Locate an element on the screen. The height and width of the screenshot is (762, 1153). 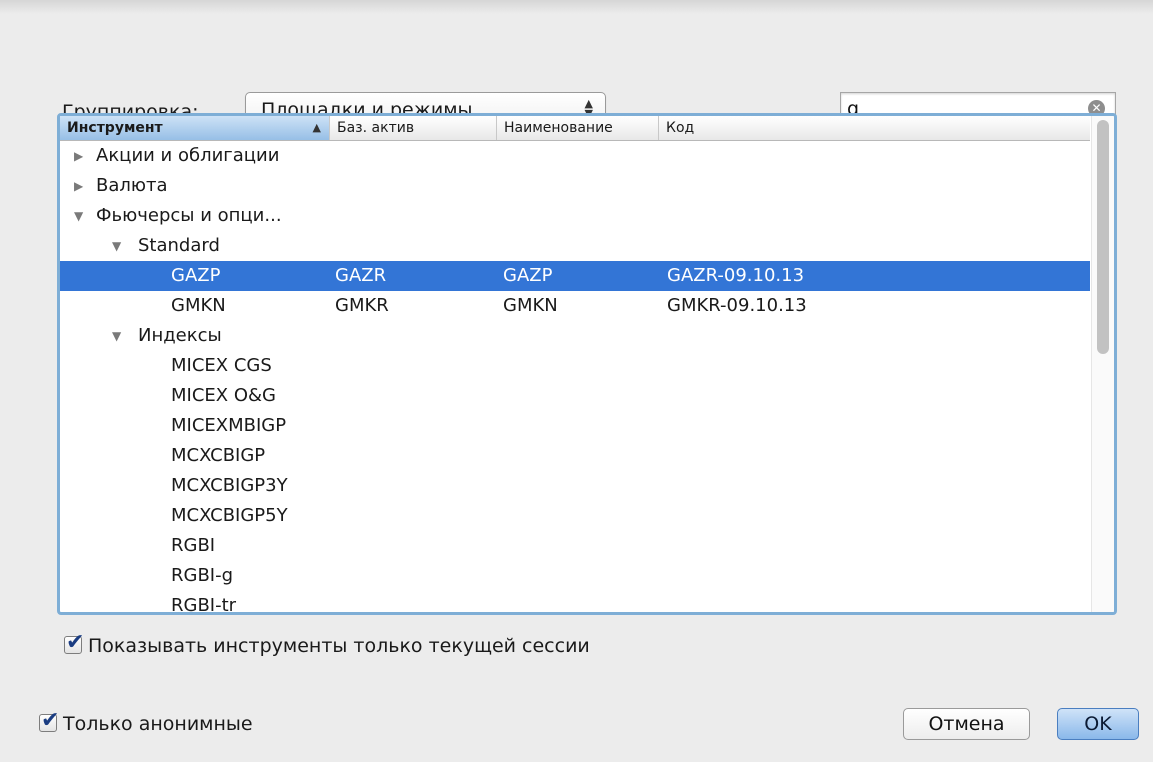
table-row: RGBI-g is located at coordinates (575, 576).